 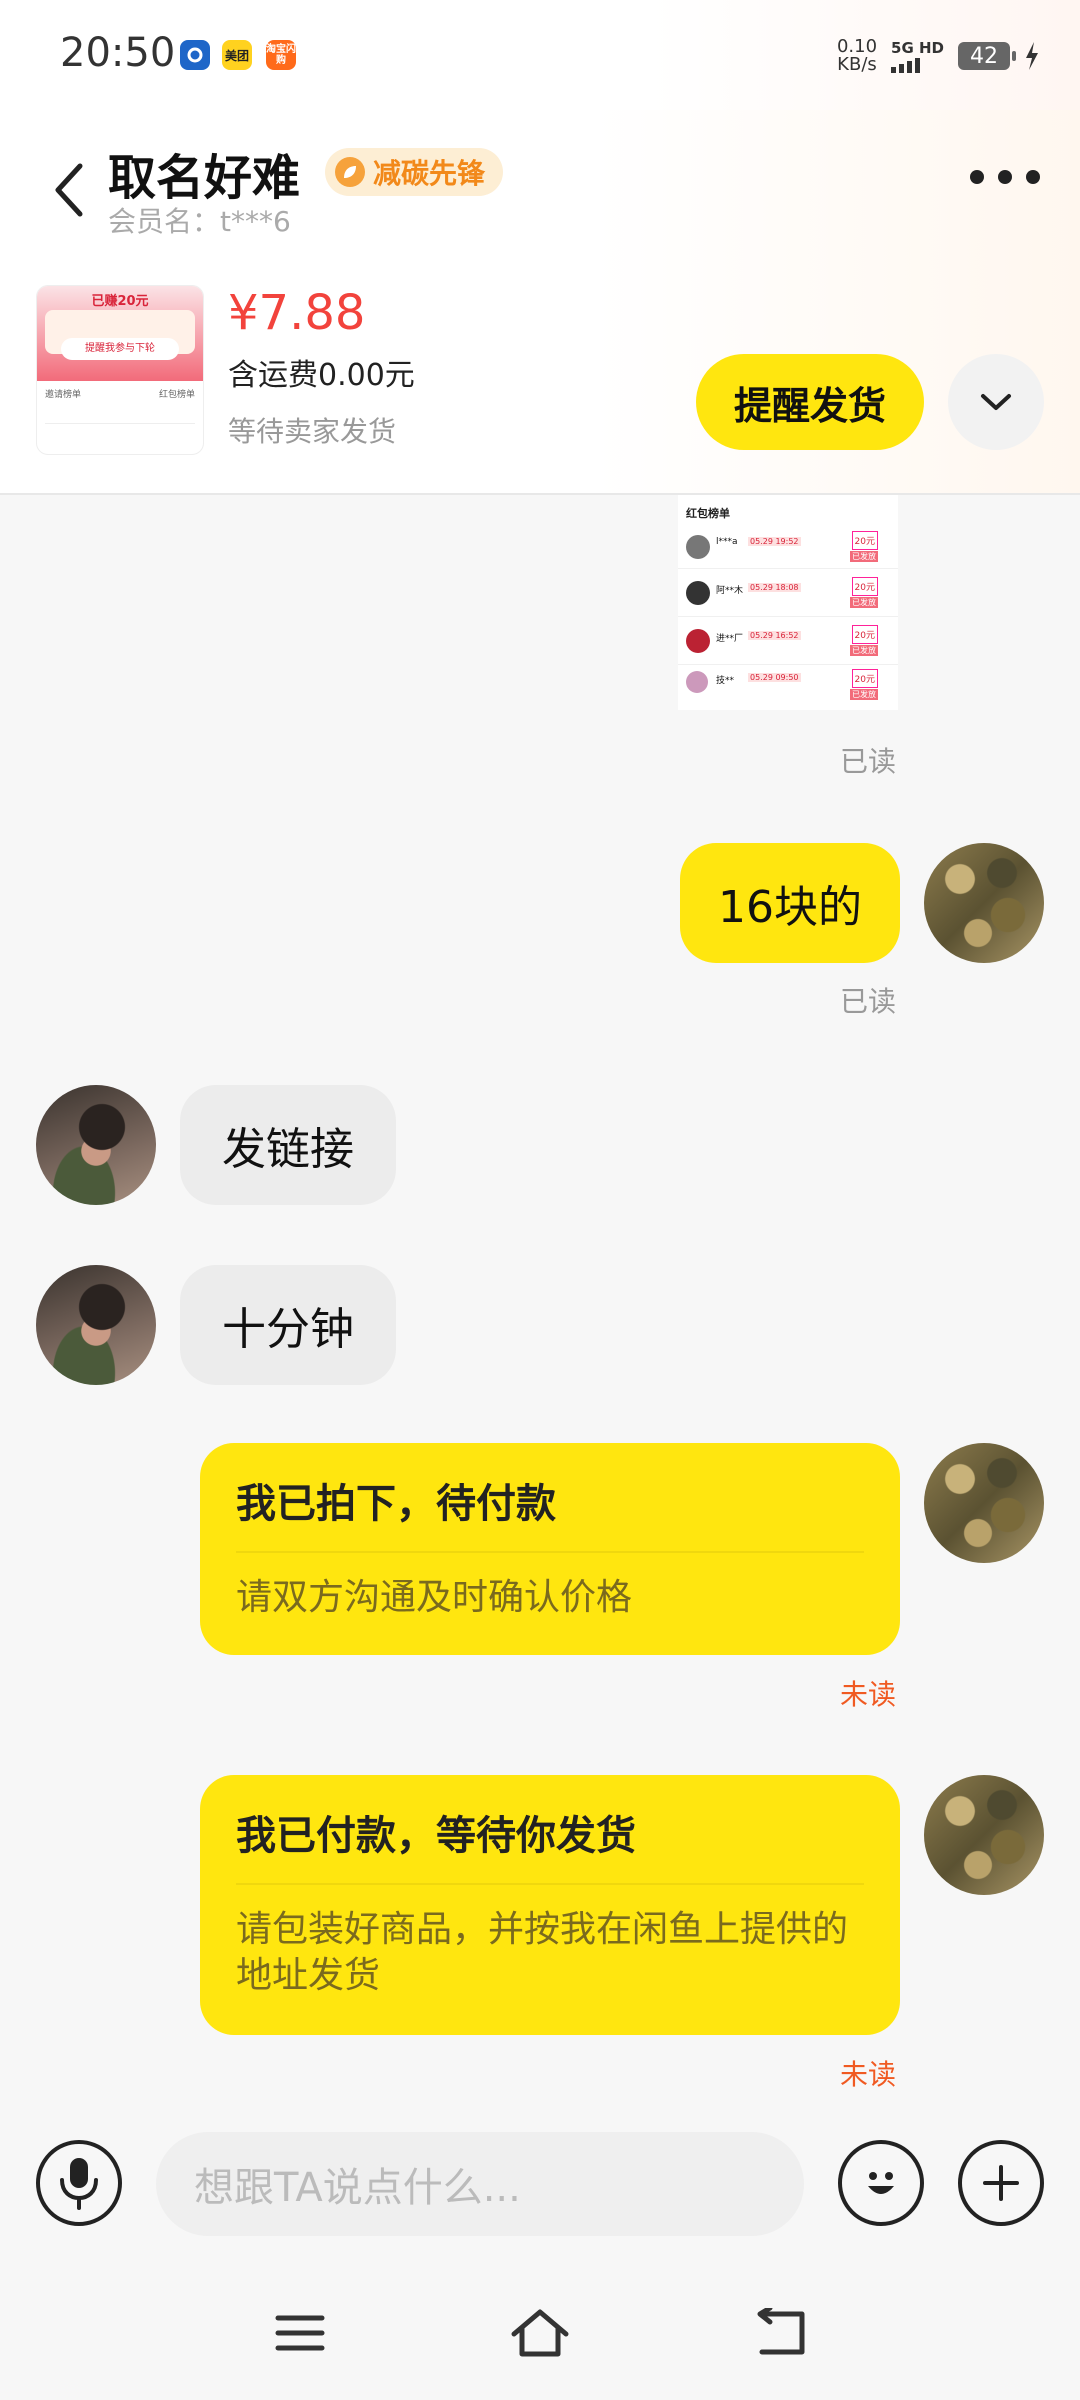 I want to click on thumb-banner: 已赚20元, so click(x=120, y=301).